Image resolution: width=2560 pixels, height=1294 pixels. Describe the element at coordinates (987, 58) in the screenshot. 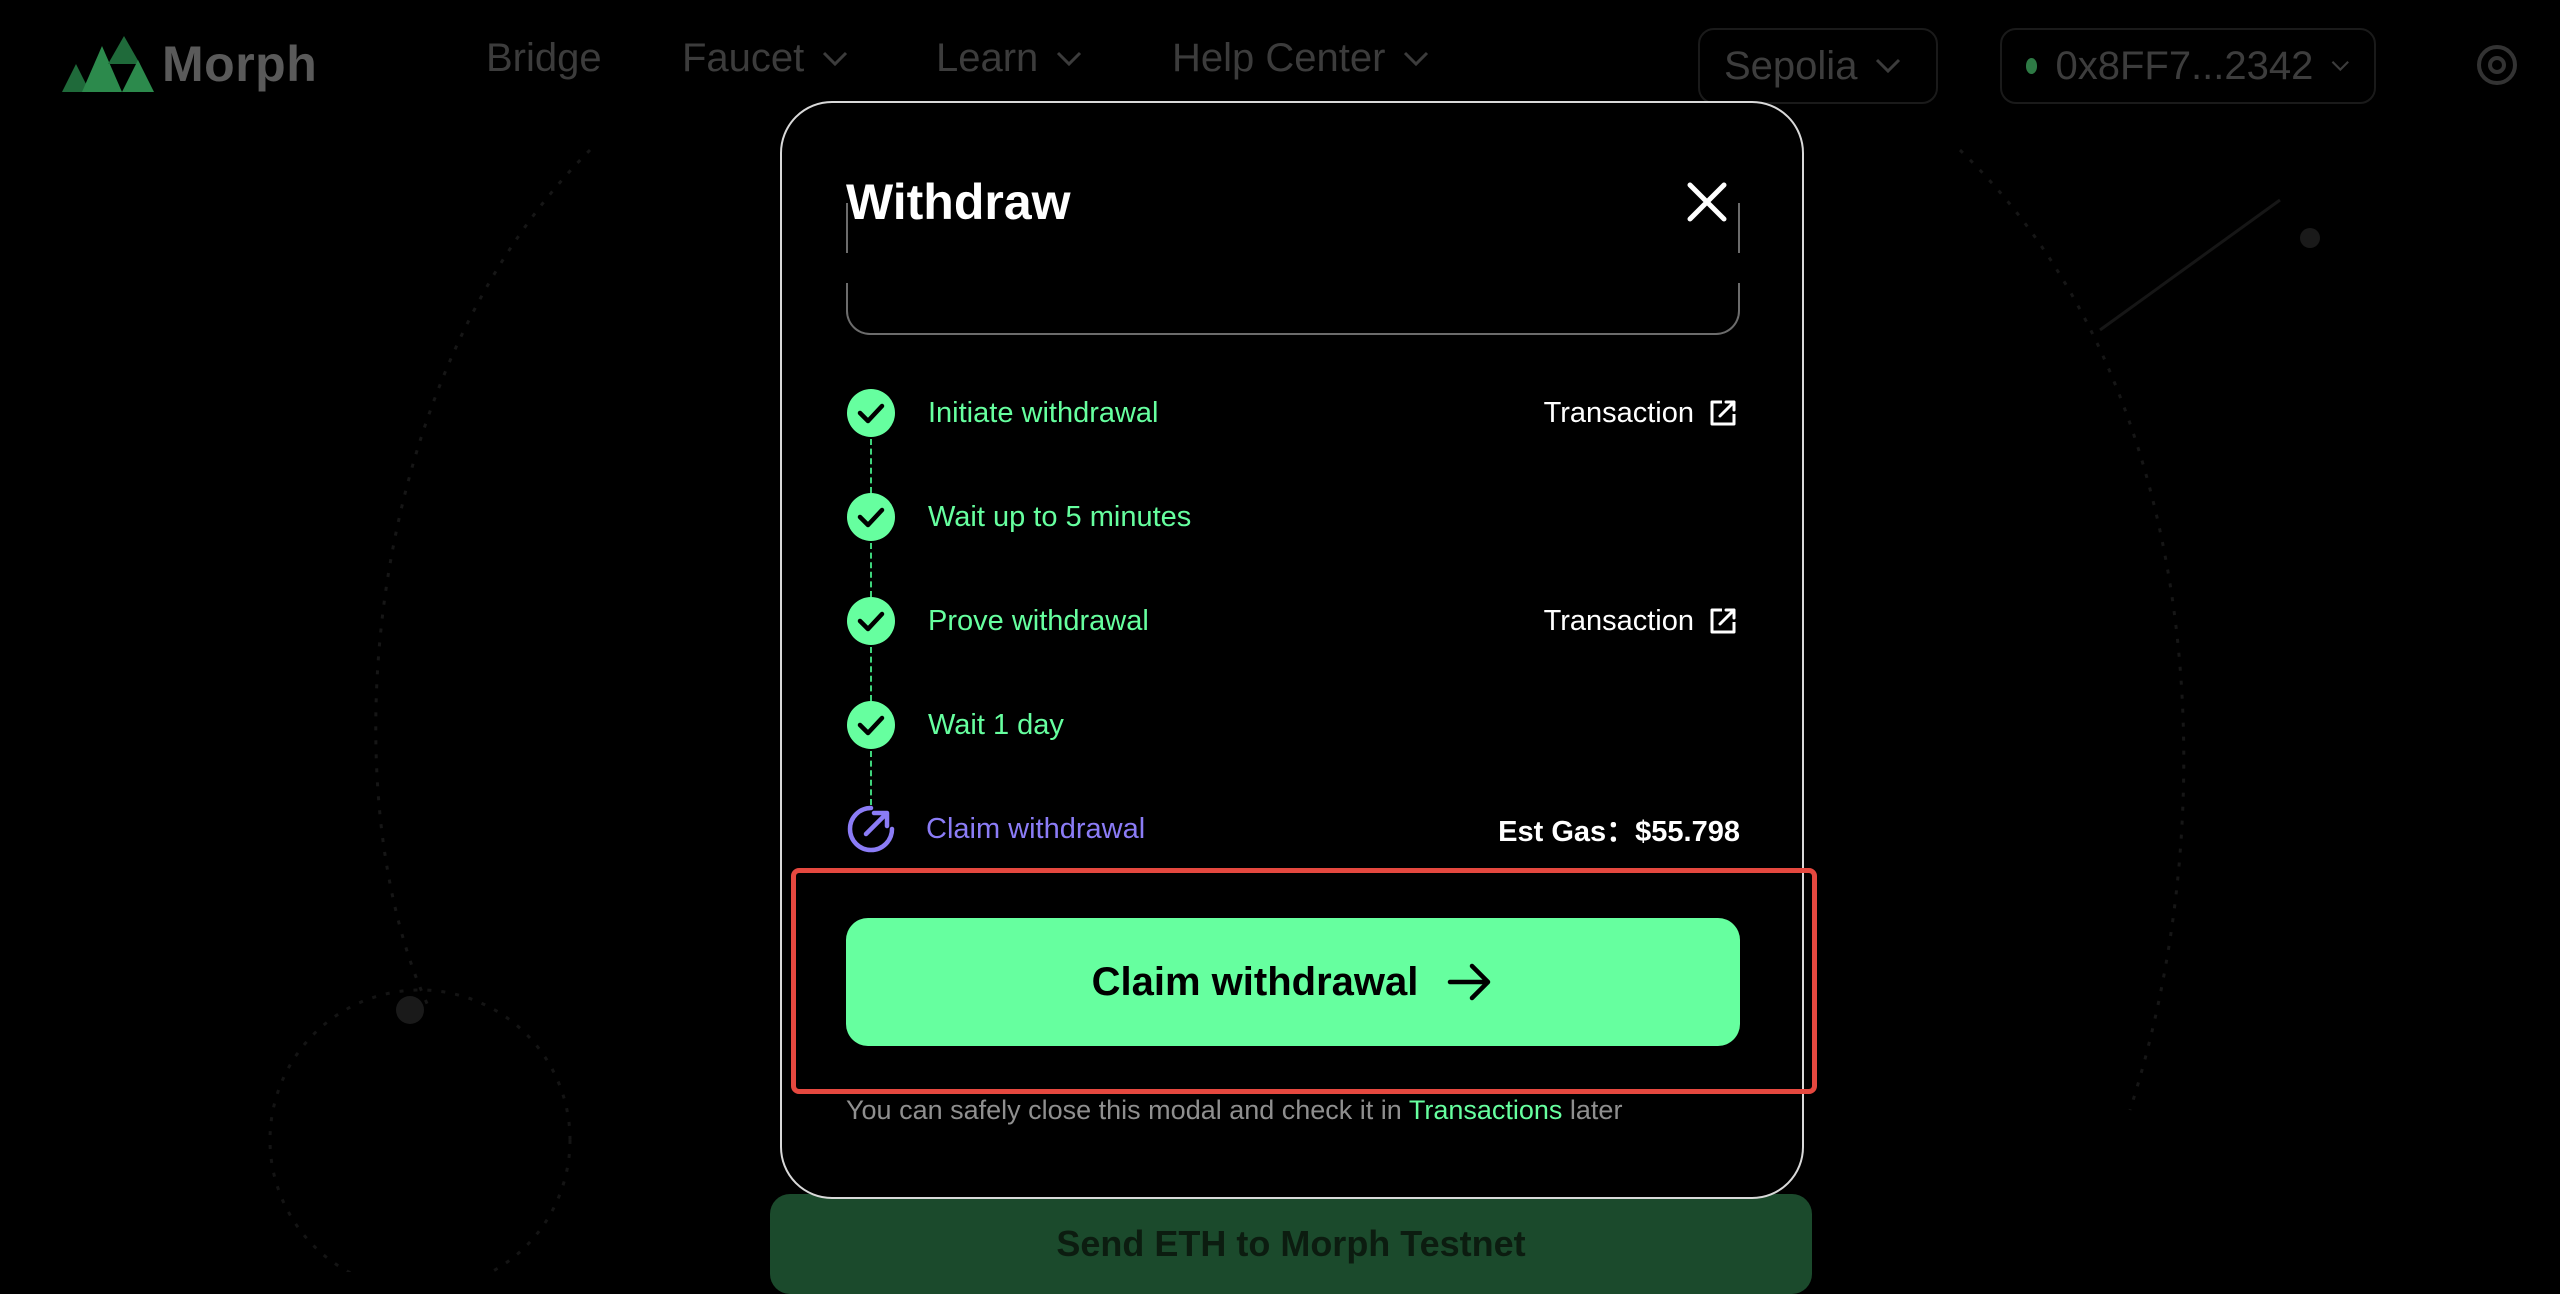

I see `nav-learn-label: Learn` at that location.